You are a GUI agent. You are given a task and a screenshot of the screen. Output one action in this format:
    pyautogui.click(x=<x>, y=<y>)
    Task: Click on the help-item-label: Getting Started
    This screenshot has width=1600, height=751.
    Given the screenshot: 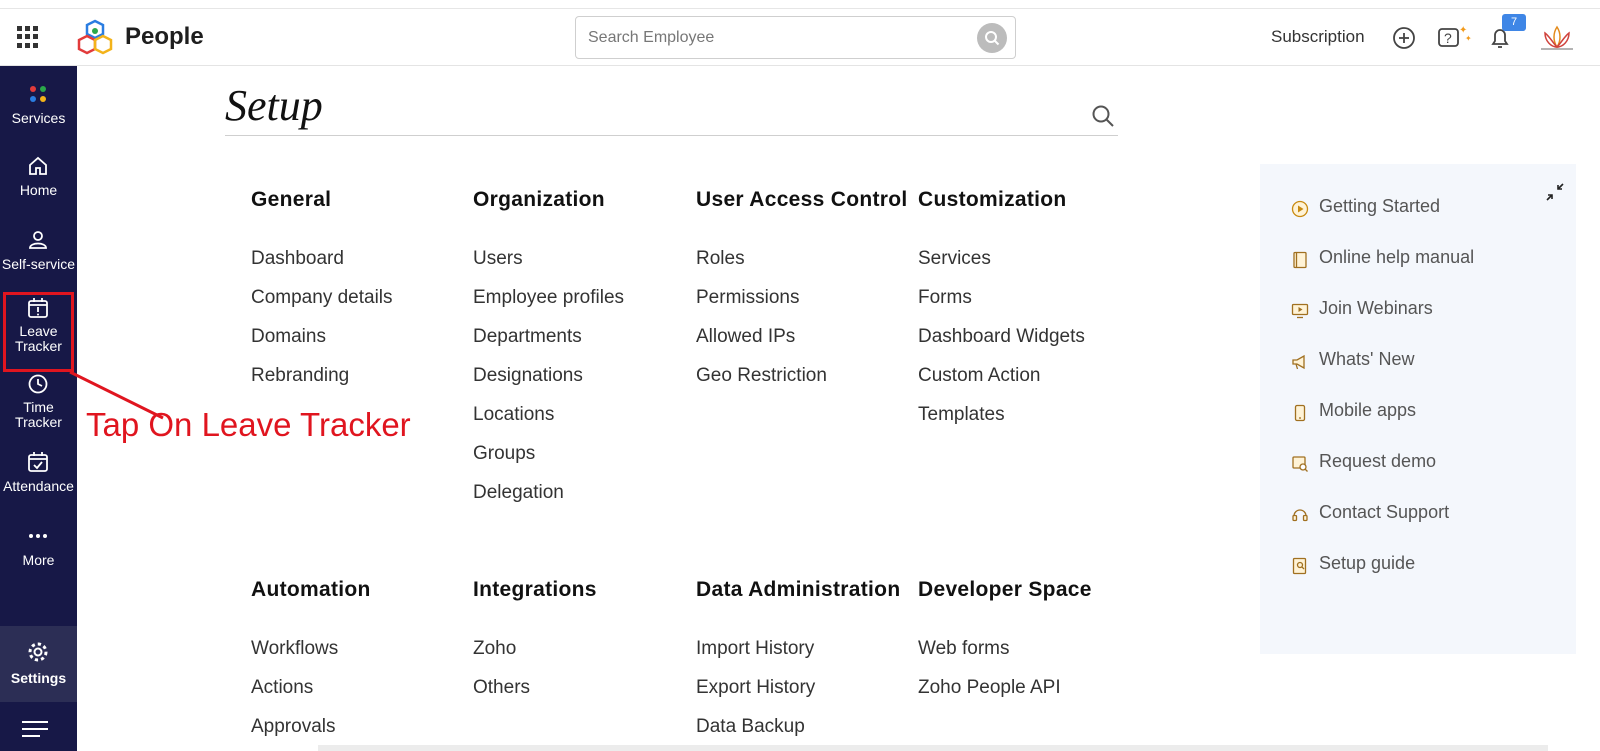 What is the action you would take?
    pyautogui.click(x=1380, y=206)
    